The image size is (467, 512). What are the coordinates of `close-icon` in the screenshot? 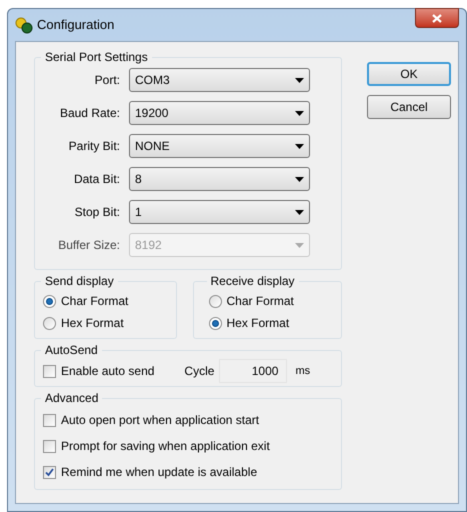 It's located at (437, 18).